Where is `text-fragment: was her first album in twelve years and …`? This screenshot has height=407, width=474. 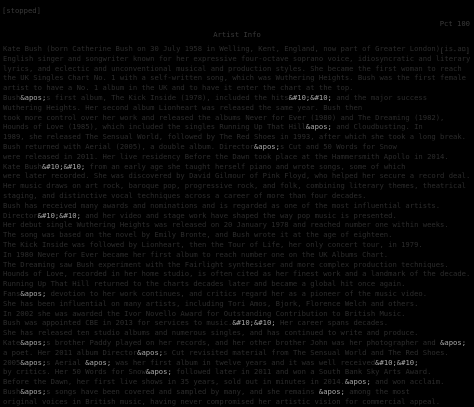
text-fragment: was her first album in twelve years and … is located at coordinates (243, 362).